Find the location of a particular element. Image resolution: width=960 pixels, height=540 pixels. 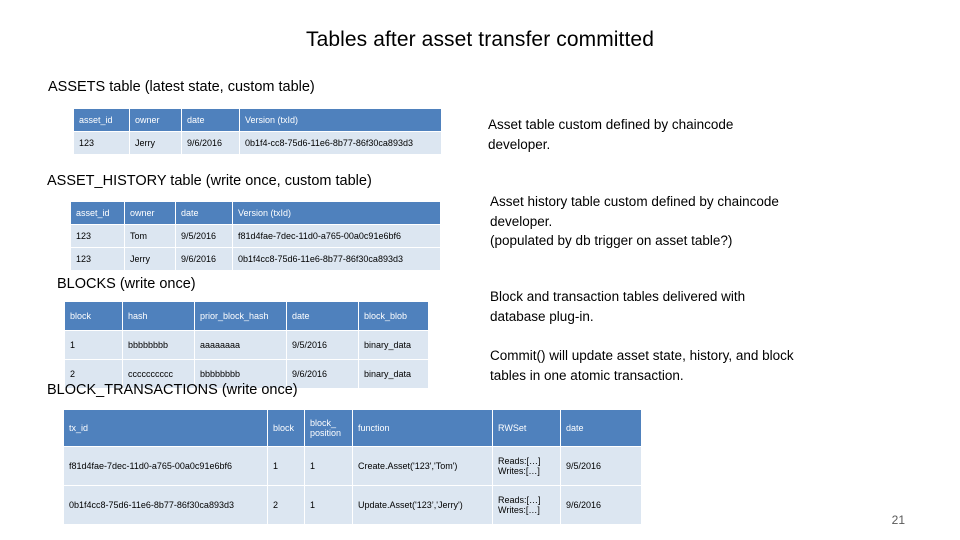

page-number: 21 is located at coordinates (898, 520).